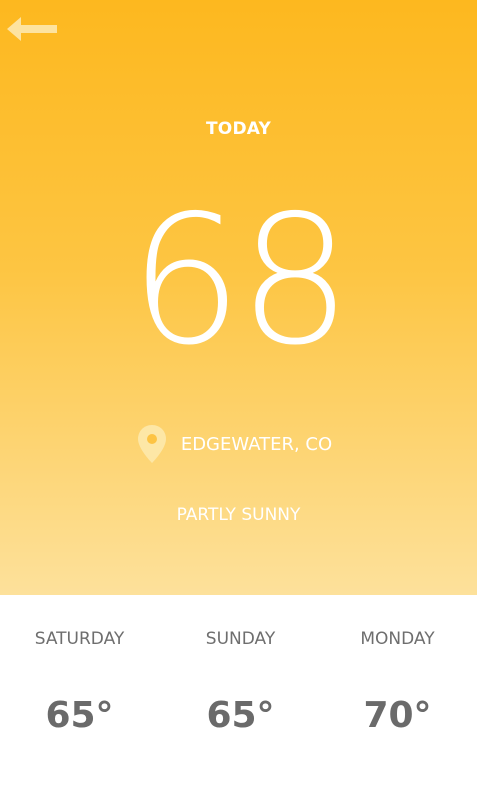 The width and height of the screenshot is (477, 789). Describe the element at coordinates (238, 129) in the screenshot. I see `page-title: TODAY` at that location.